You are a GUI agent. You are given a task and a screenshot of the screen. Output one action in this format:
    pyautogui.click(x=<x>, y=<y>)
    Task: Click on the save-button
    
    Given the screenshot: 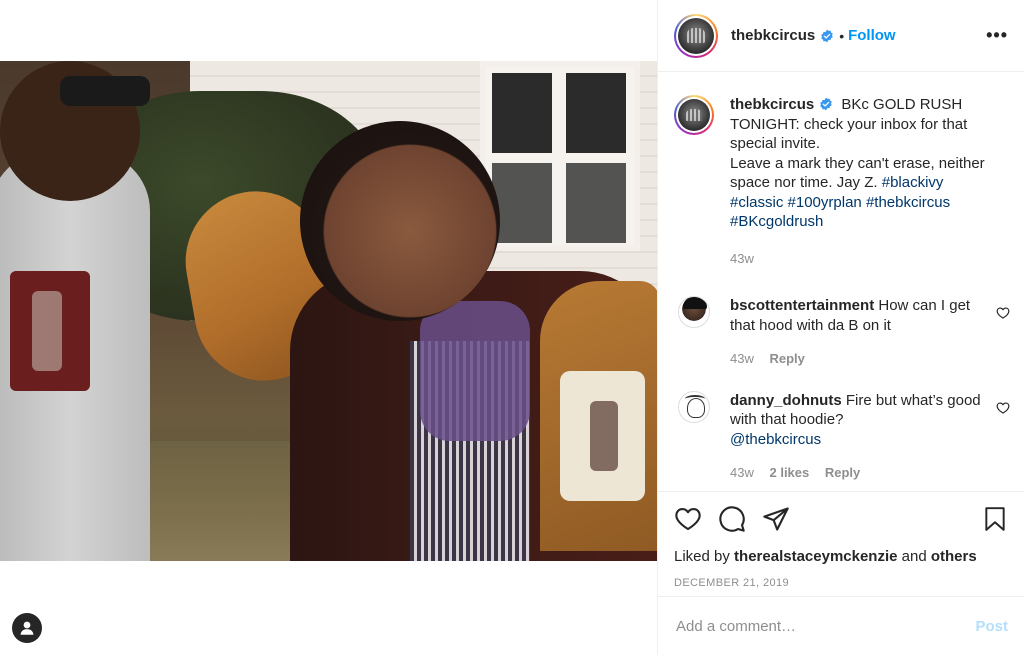 What is the action you would take?
    pyautogui.click(x=995, y=519)
    